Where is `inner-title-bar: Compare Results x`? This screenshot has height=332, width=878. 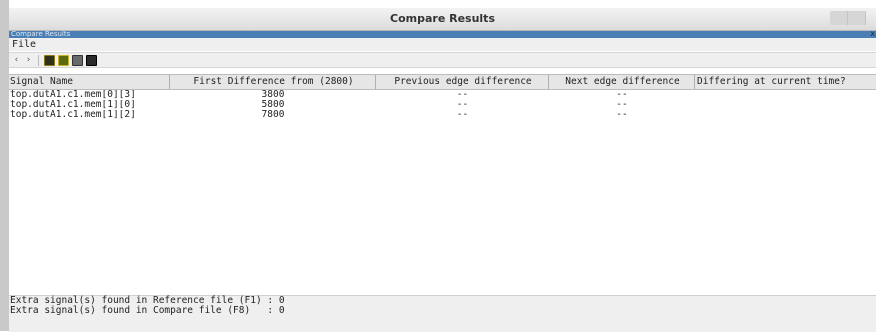
inner-title-bar: Compare Results x is located at coordinates (442, 34).